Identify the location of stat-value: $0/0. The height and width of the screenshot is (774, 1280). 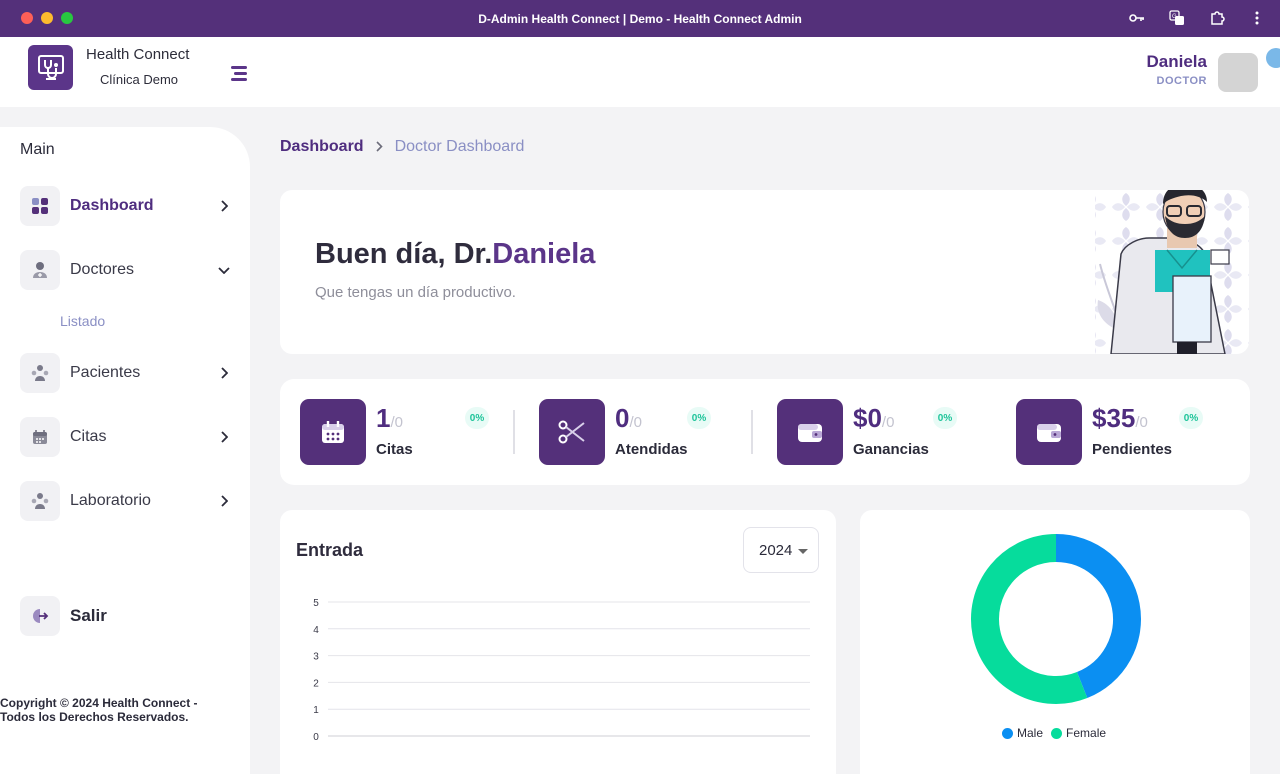
(874, 418).